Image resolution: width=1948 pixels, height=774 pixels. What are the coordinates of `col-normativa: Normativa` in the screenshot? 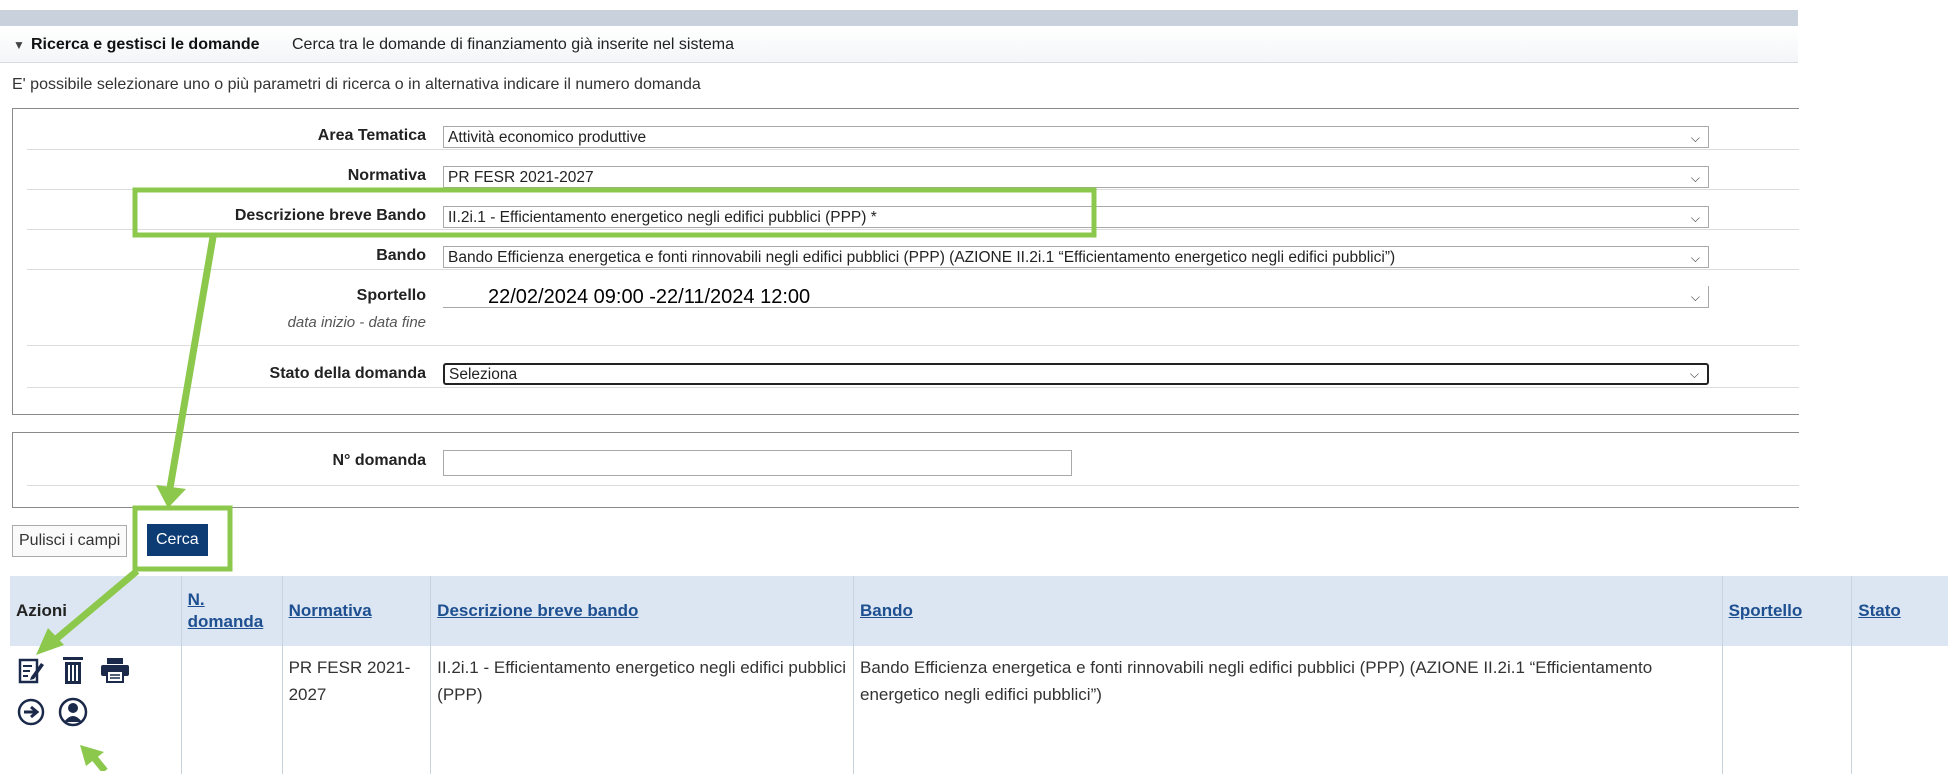 It's located at (357, 611).